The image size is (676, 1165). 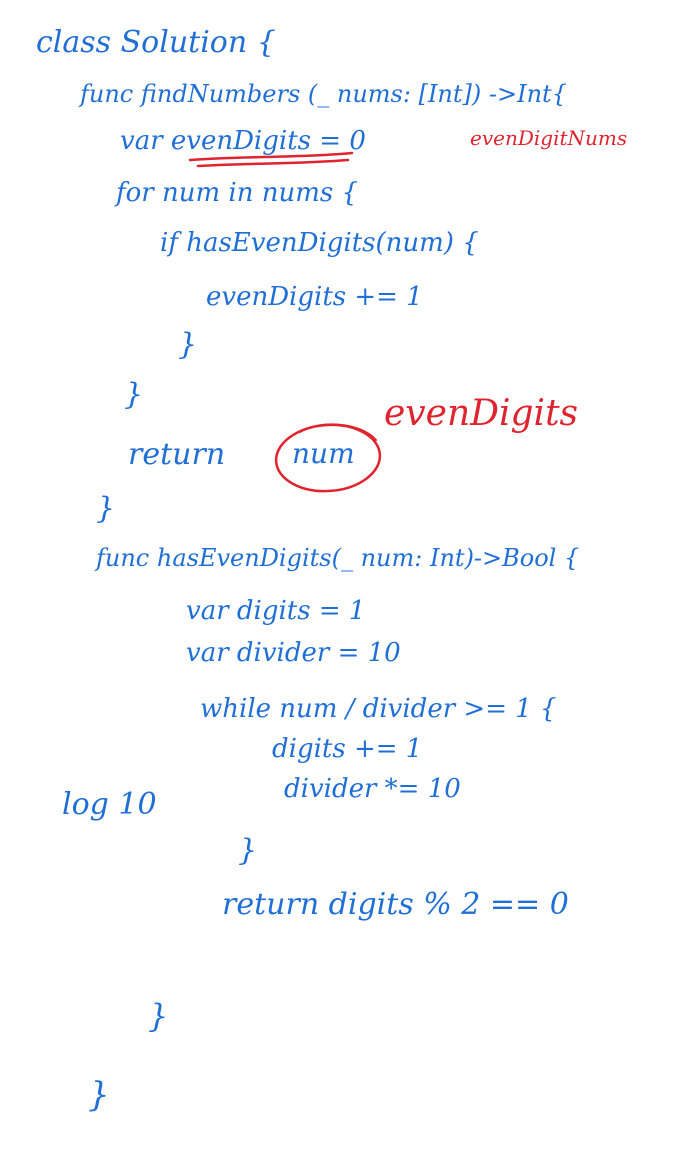 I want to click on line-close-find-numbers: }, so click(x=106, y=508).